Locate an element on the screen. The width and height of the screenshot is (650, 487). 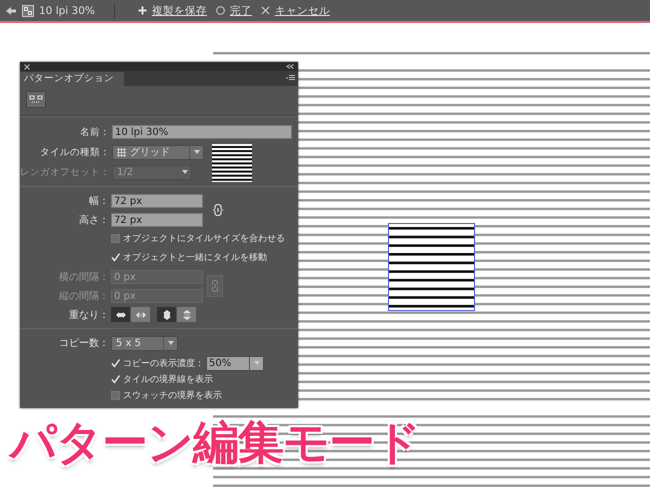
tile-edit-icon is located at coordinates (36, 99).